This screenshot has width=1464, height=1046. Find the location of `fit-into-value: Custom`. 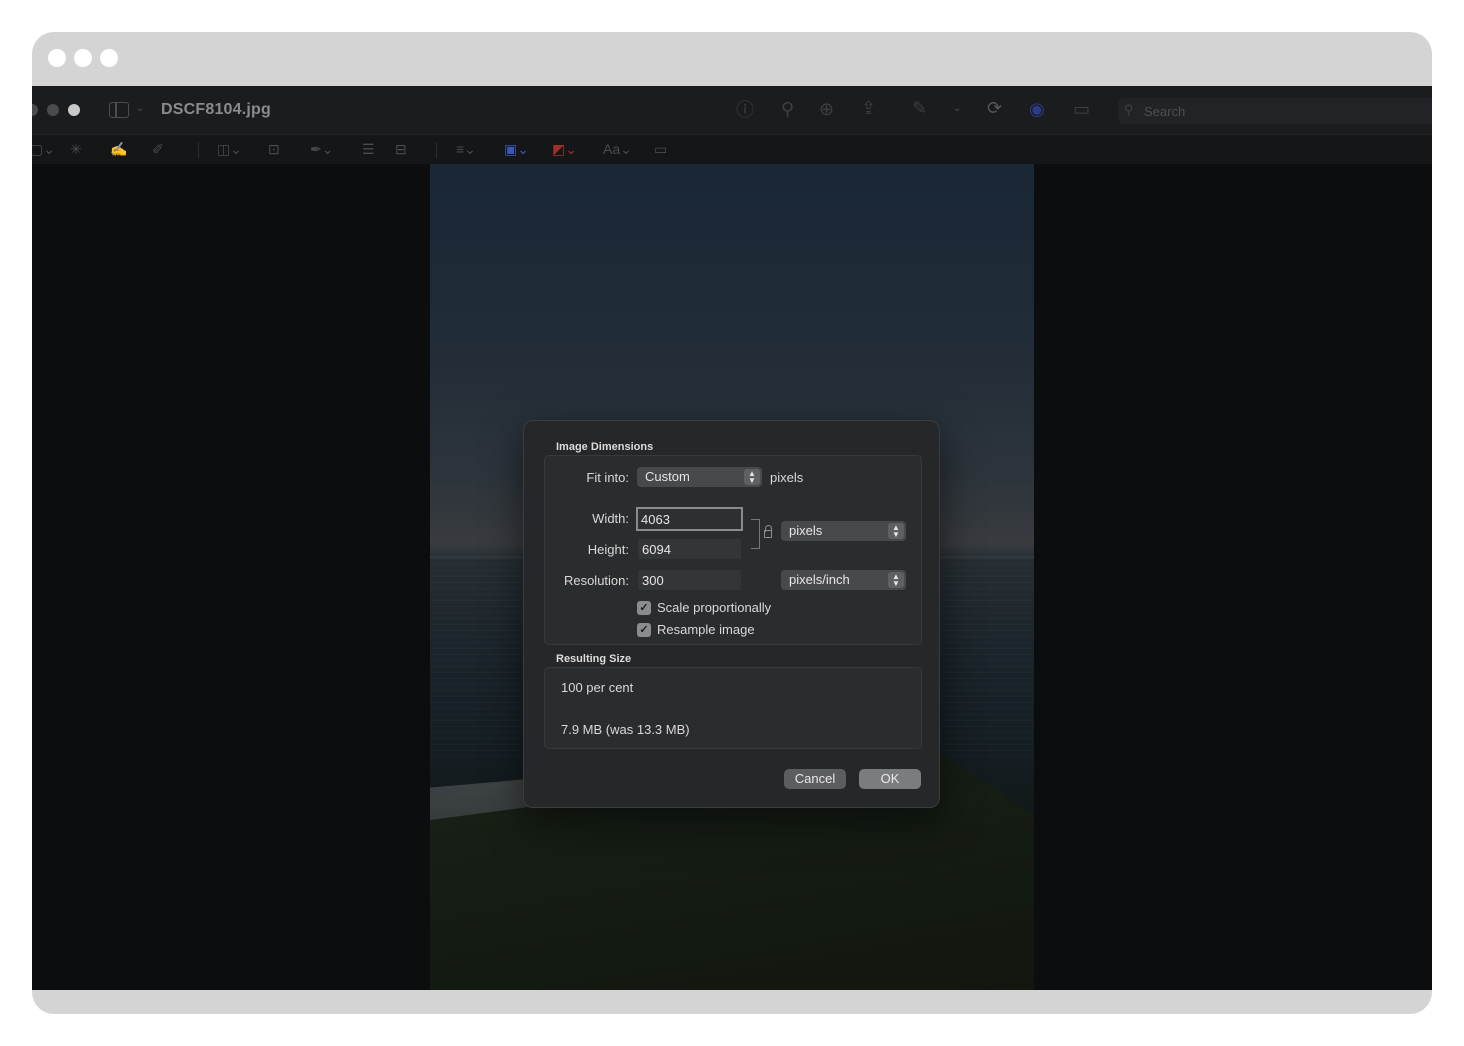

fit-into-value: Custom is located at coordinates (667, 476).